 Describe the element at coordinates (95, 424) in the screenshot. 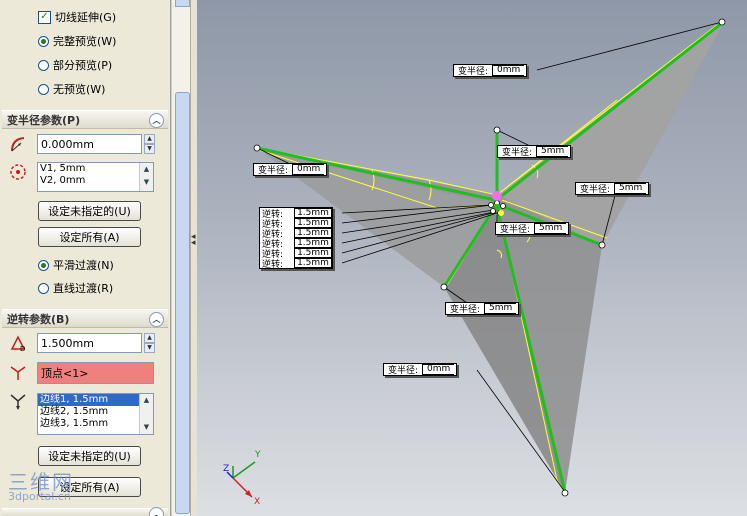

I see `list-item: 边线3, 1.5mm` at that location.